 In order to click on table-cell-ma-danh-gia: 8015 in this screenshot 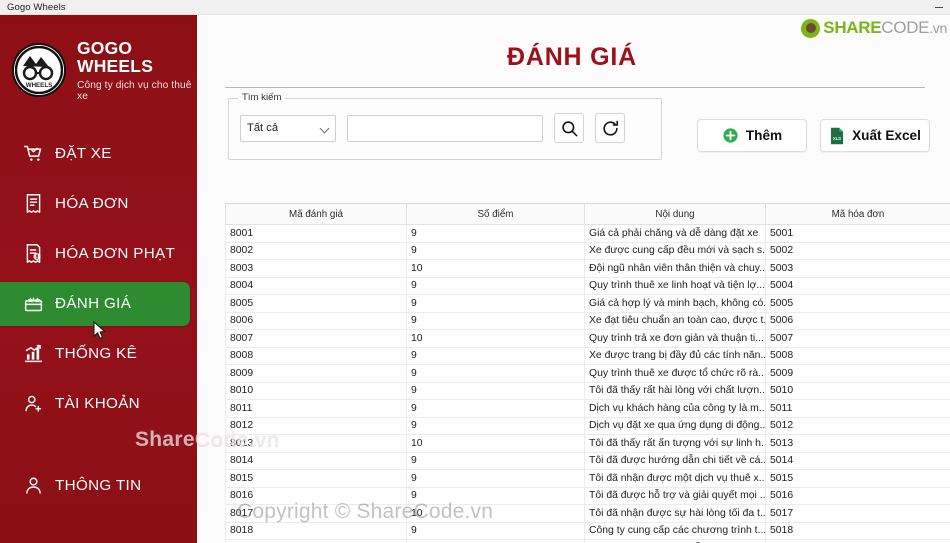, I will do `click(316, 478)`.